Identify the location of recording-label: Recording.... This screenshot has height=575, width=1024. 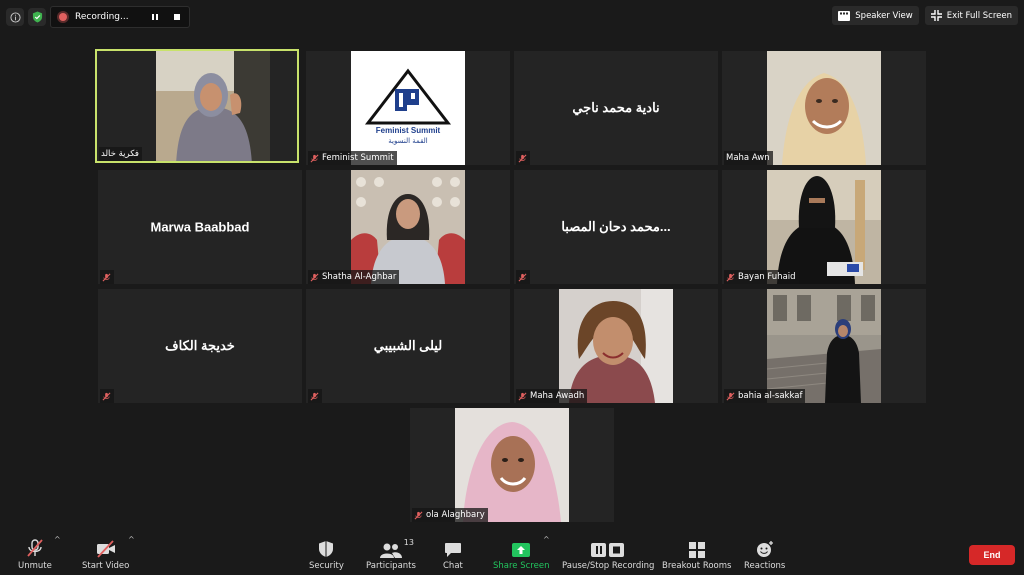
(102, 17).